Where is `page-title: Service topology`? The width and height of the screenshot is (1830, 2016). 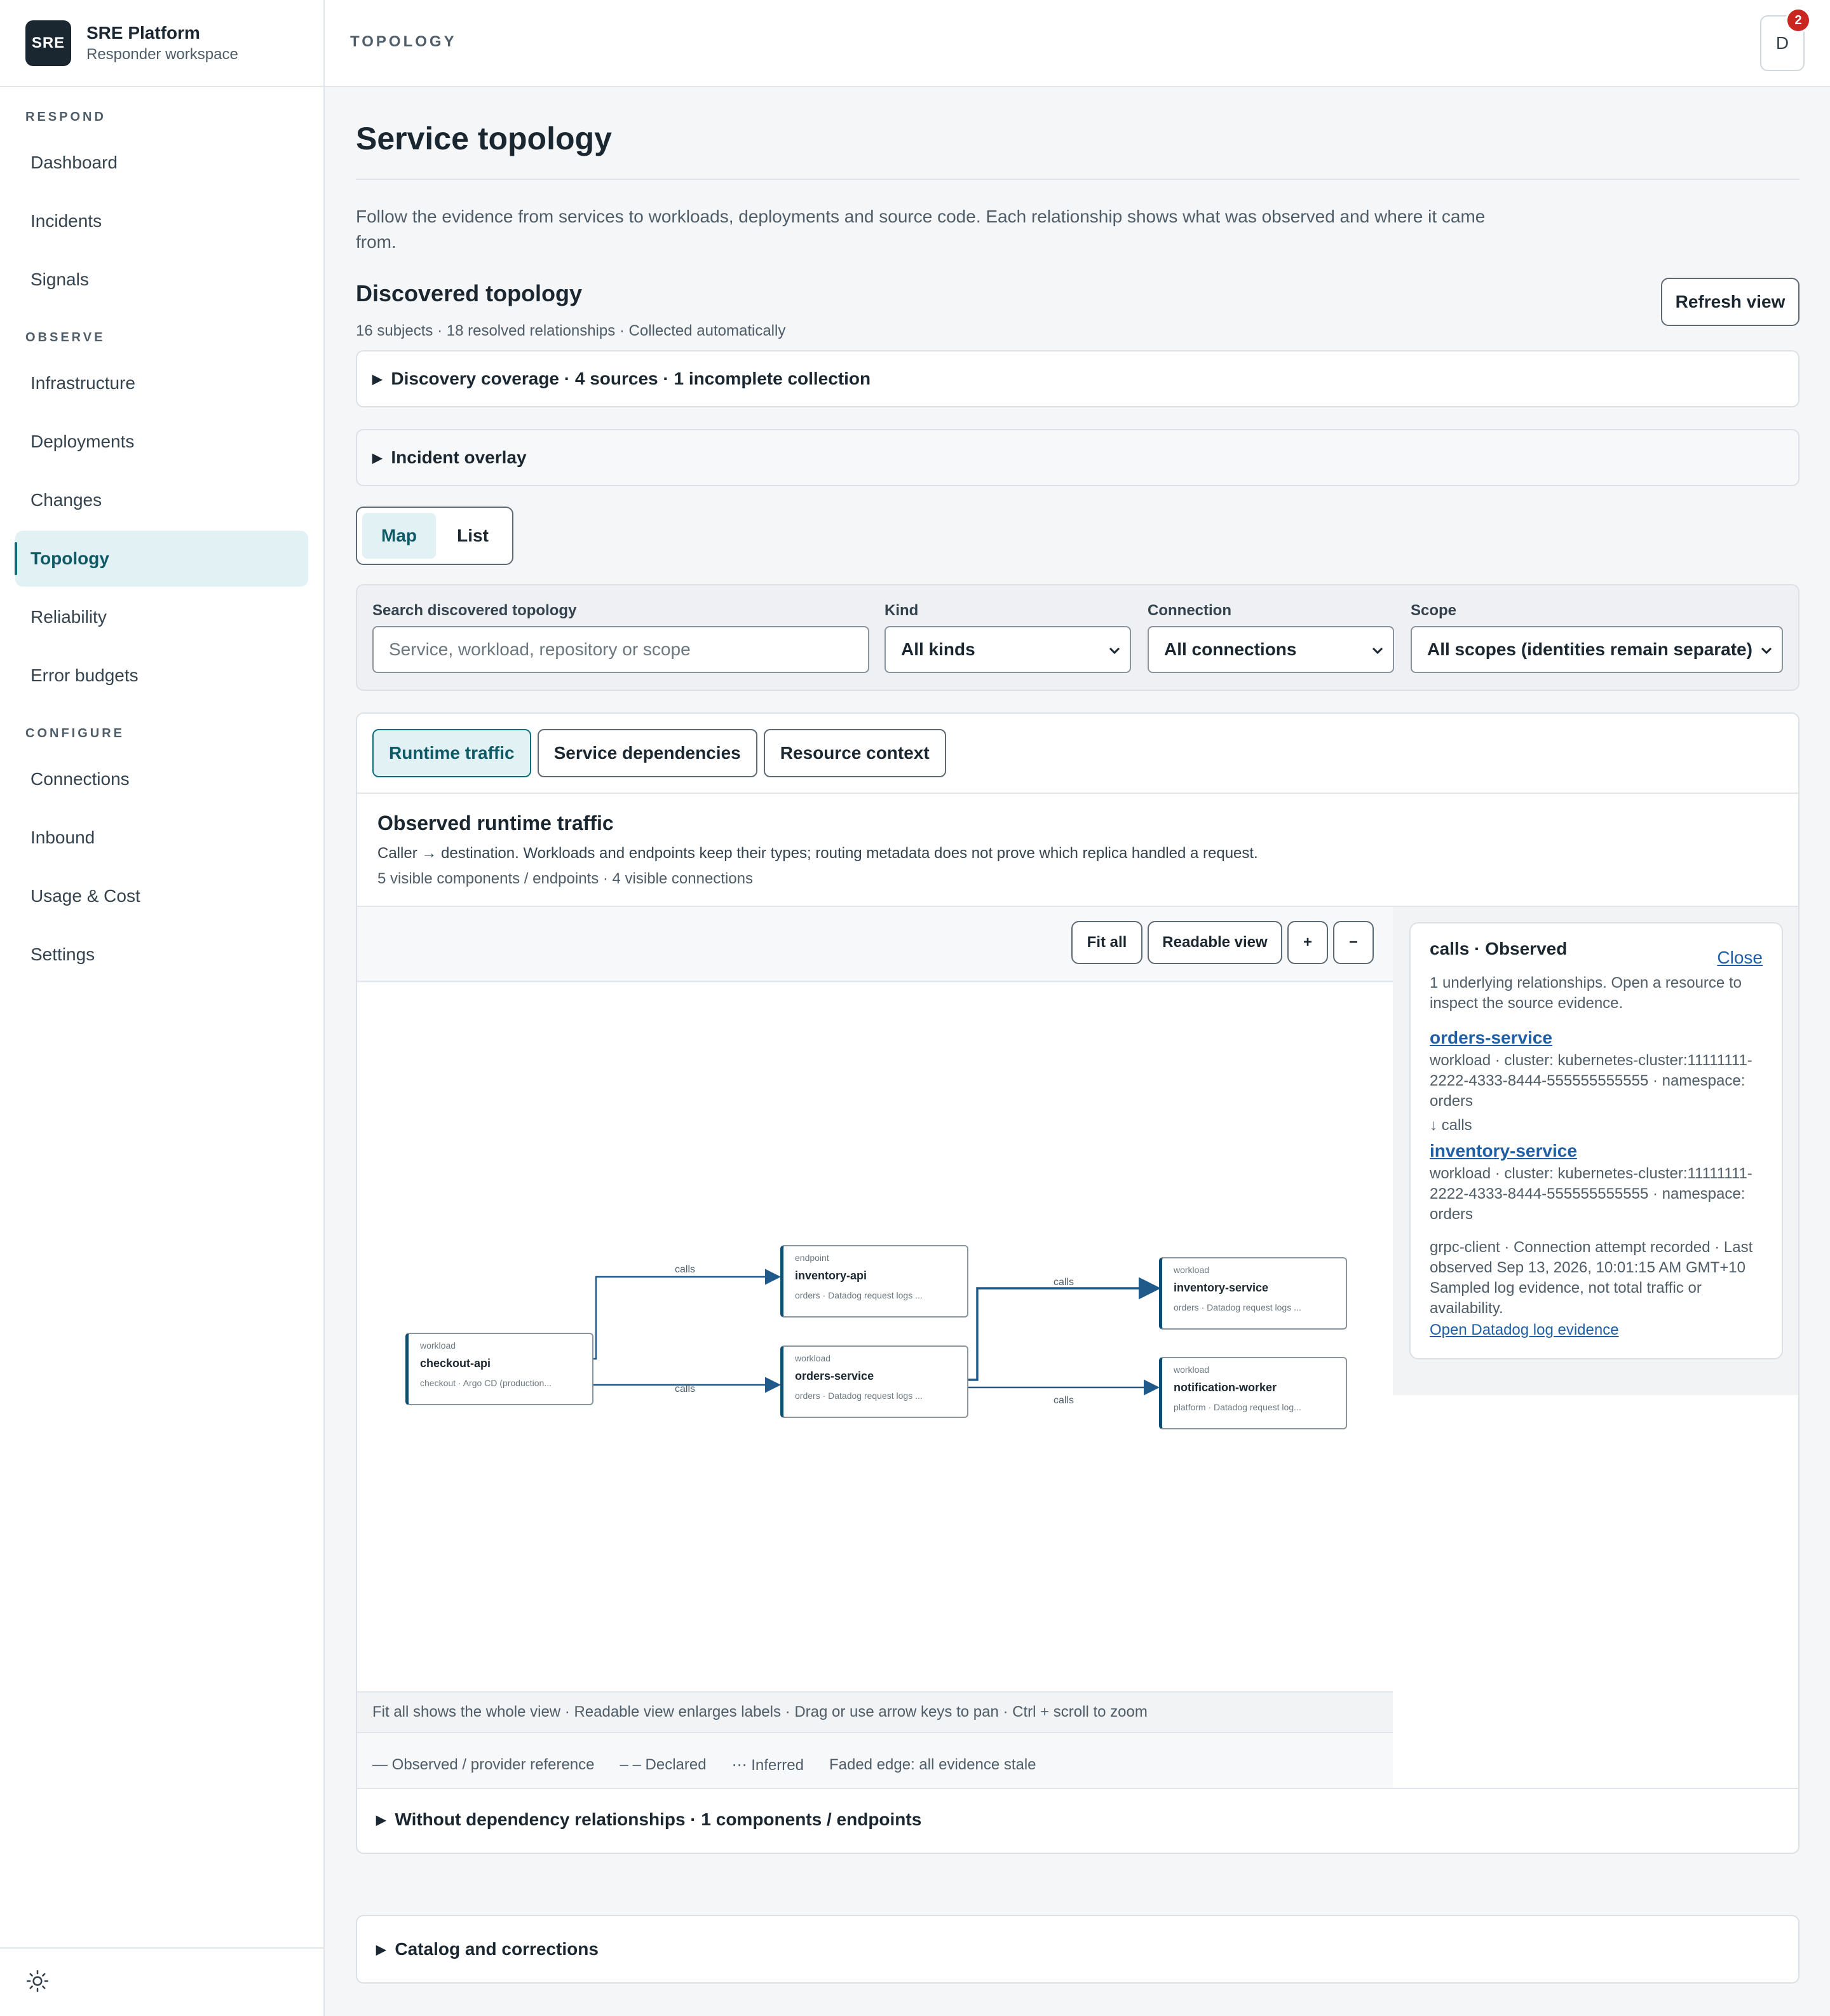 page-title: Service topology is located at coordinates (484, 138).